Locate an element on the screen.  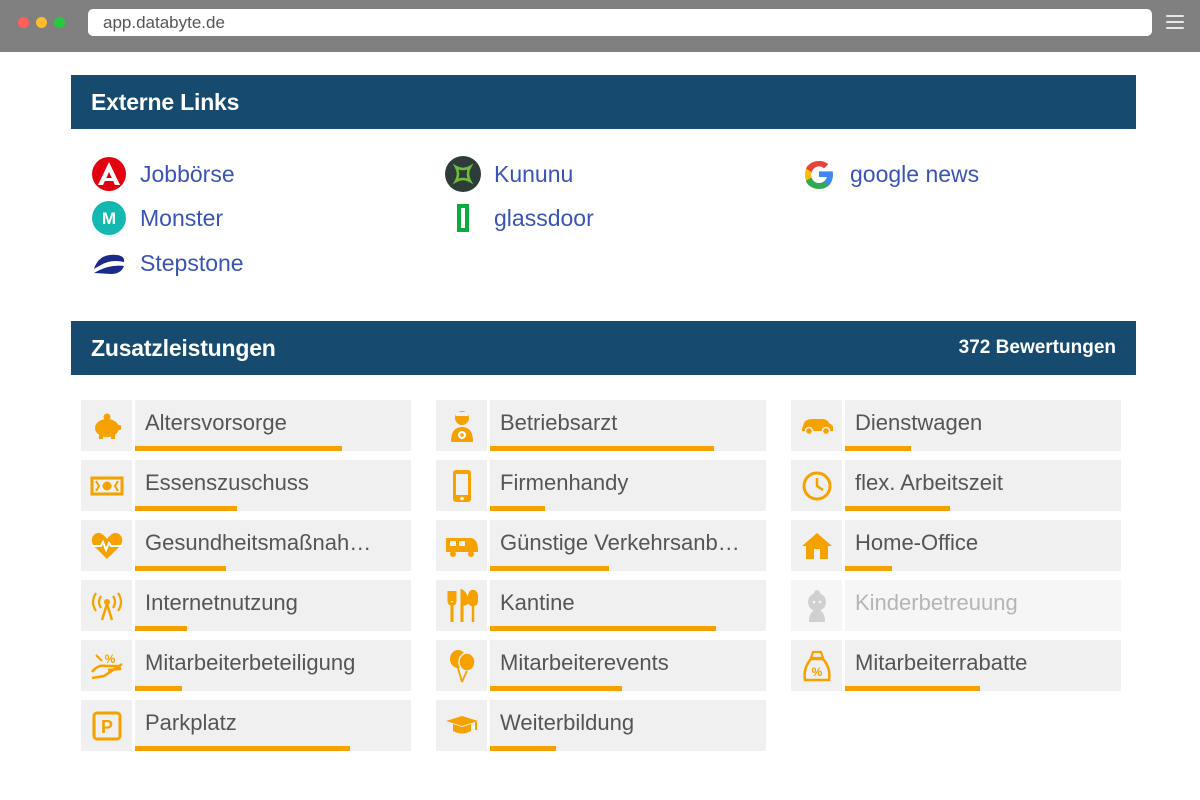
browser-chrome: app.databyte.de is located at coordinates (600, 26).